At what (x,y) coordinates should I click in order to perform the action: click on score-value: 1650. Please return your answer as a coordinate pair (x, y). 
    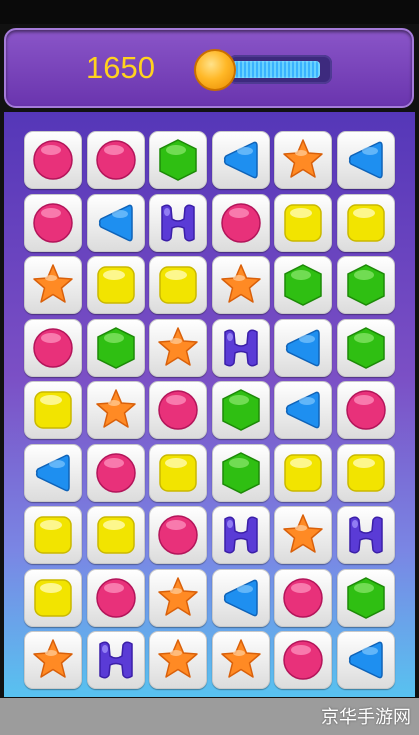
    Looking at the image, I should click on (120, 67).